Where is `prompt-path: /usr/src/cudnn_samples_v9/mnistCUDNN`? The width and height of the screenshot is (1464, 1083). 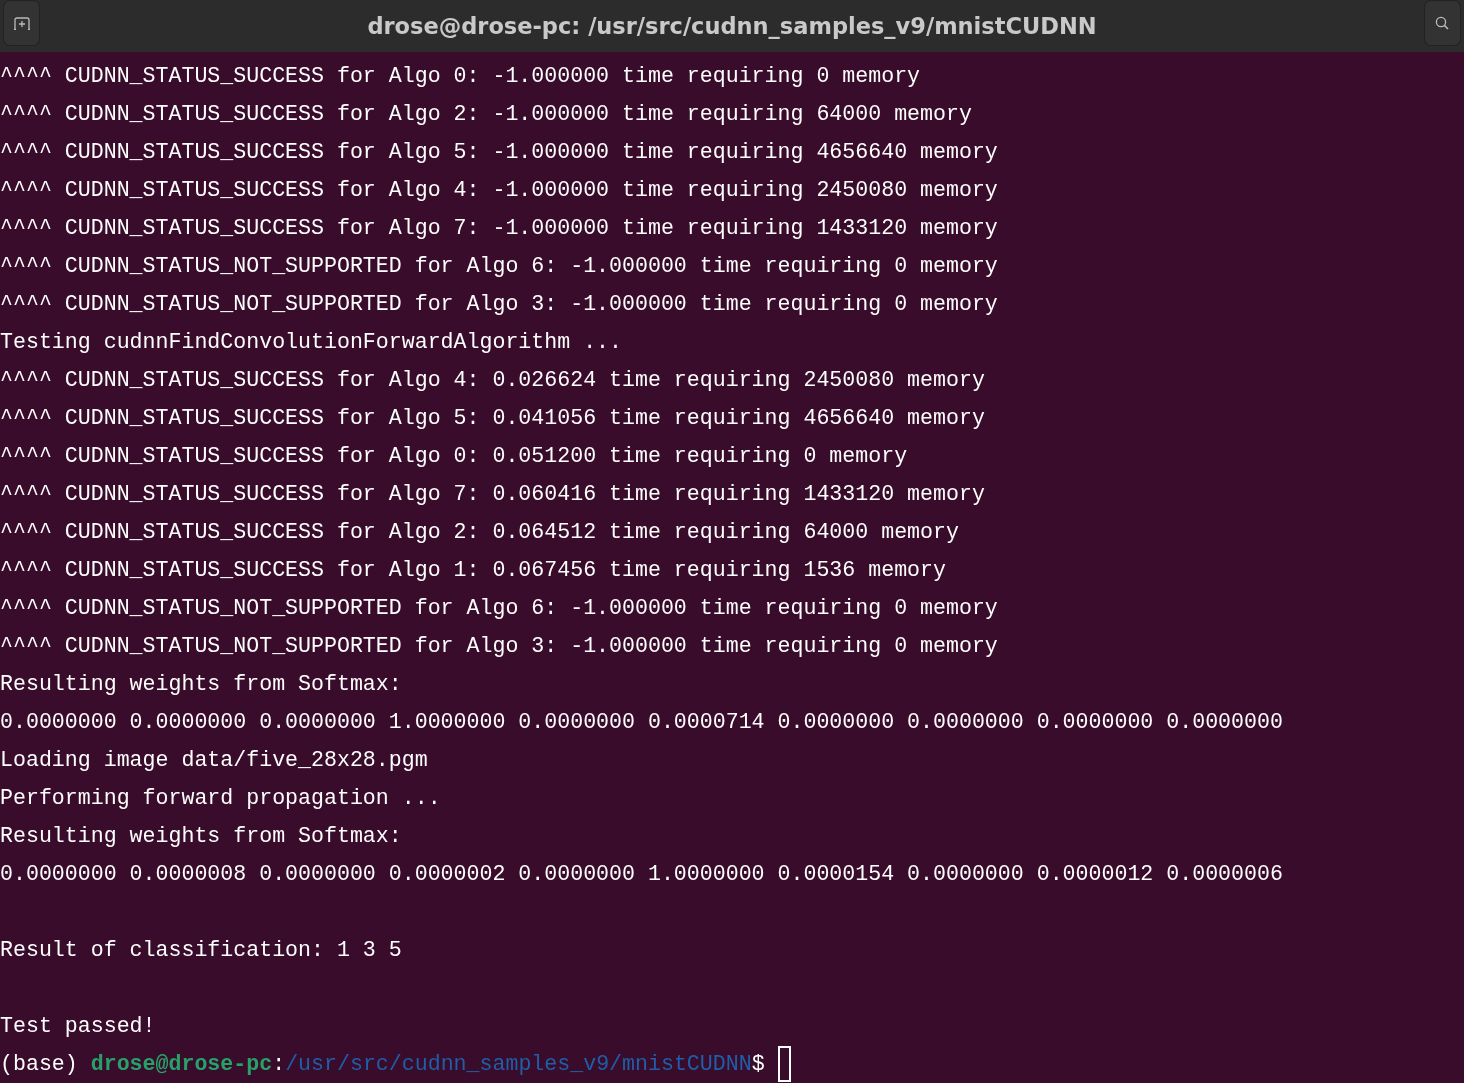 prompt-path: /usr/src/cudnn_samples_v9/mnistCUDNN is located at coordinates (518, 1064).